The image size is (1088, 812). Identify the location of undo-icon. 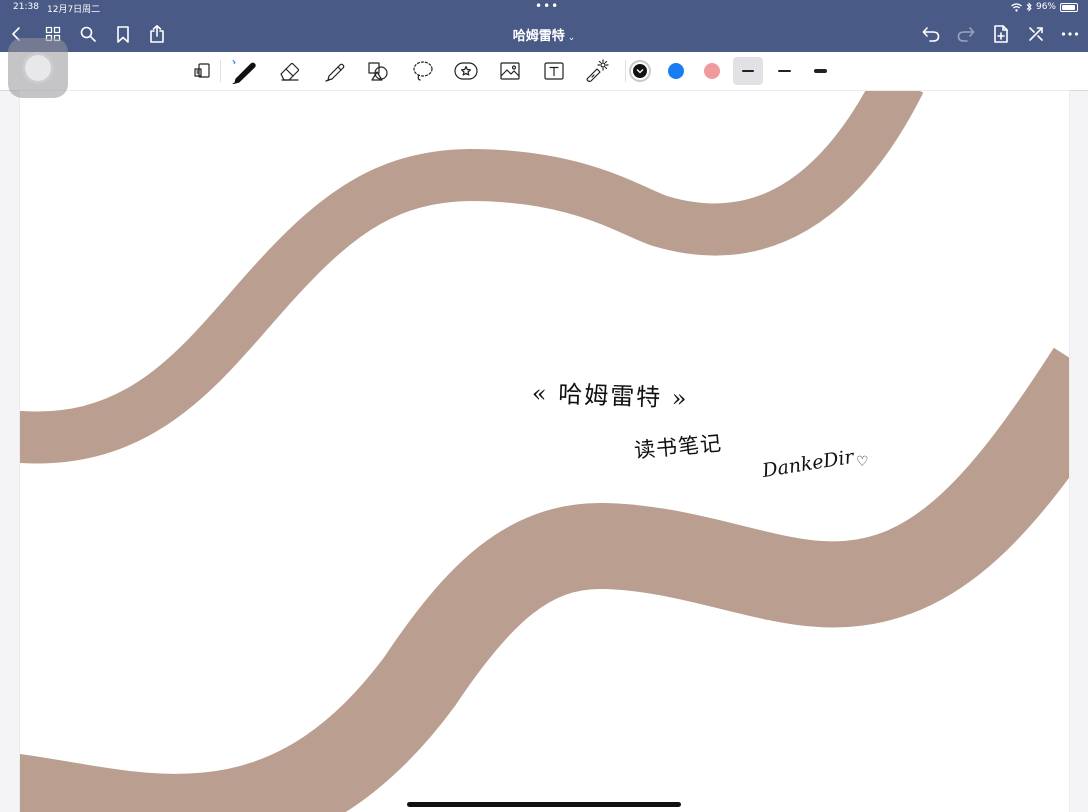
(931, 34).